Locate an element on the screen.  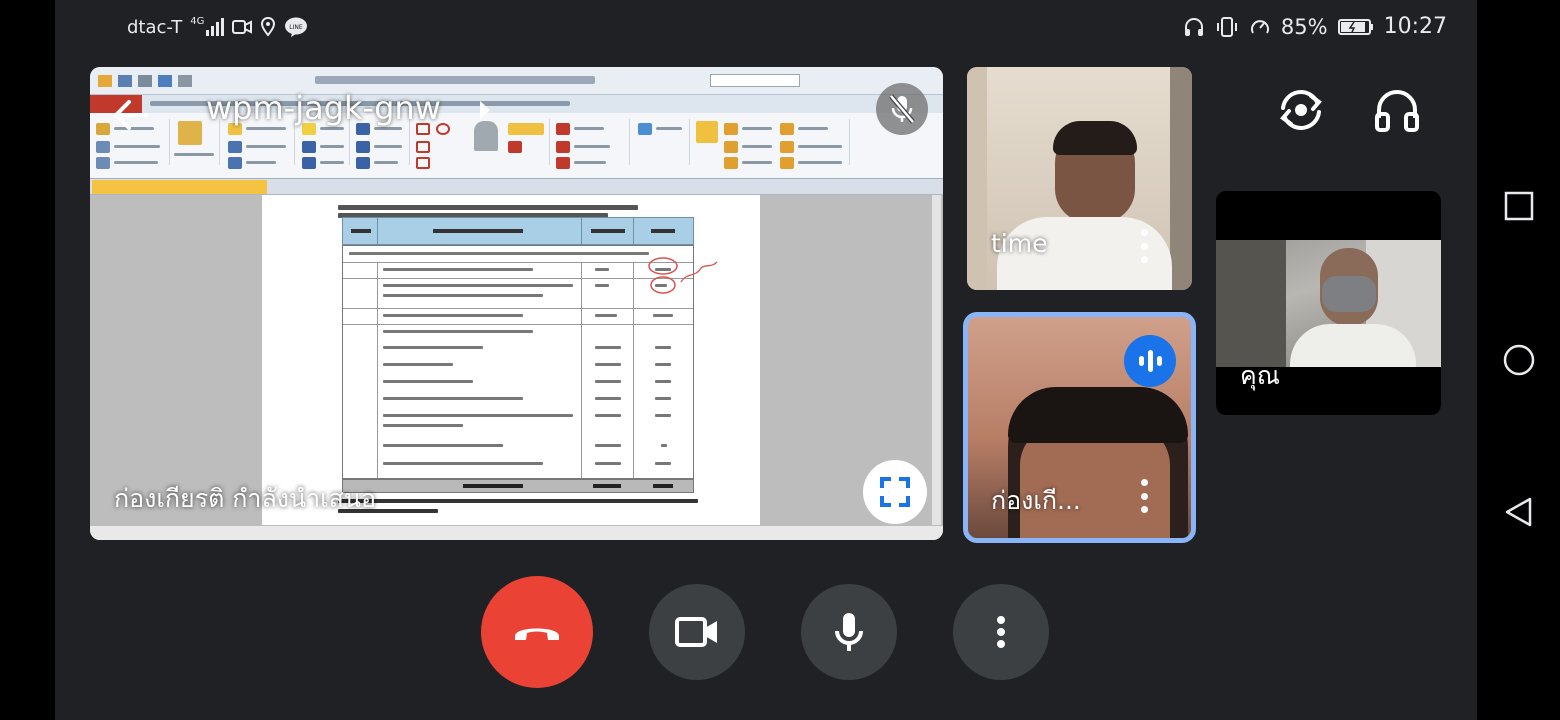
status-bar-left: dtac-T 4G LINE is located at coordinates (217, 27).